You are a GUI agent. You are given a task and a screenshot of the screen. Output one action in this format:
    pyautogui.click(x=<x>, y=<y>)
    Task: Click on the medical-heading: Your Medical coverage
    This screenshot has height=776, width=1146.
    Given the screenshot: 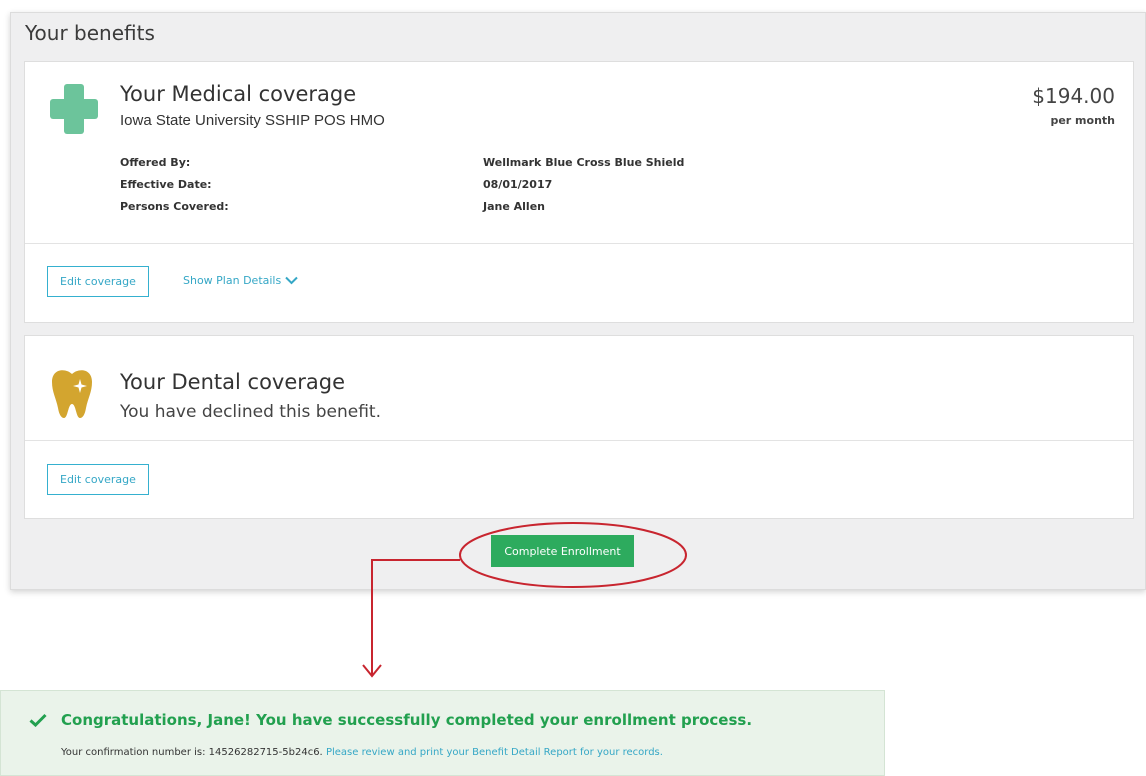 What is the action you would take?
    pyautogui.click(x=238, y=94)
    